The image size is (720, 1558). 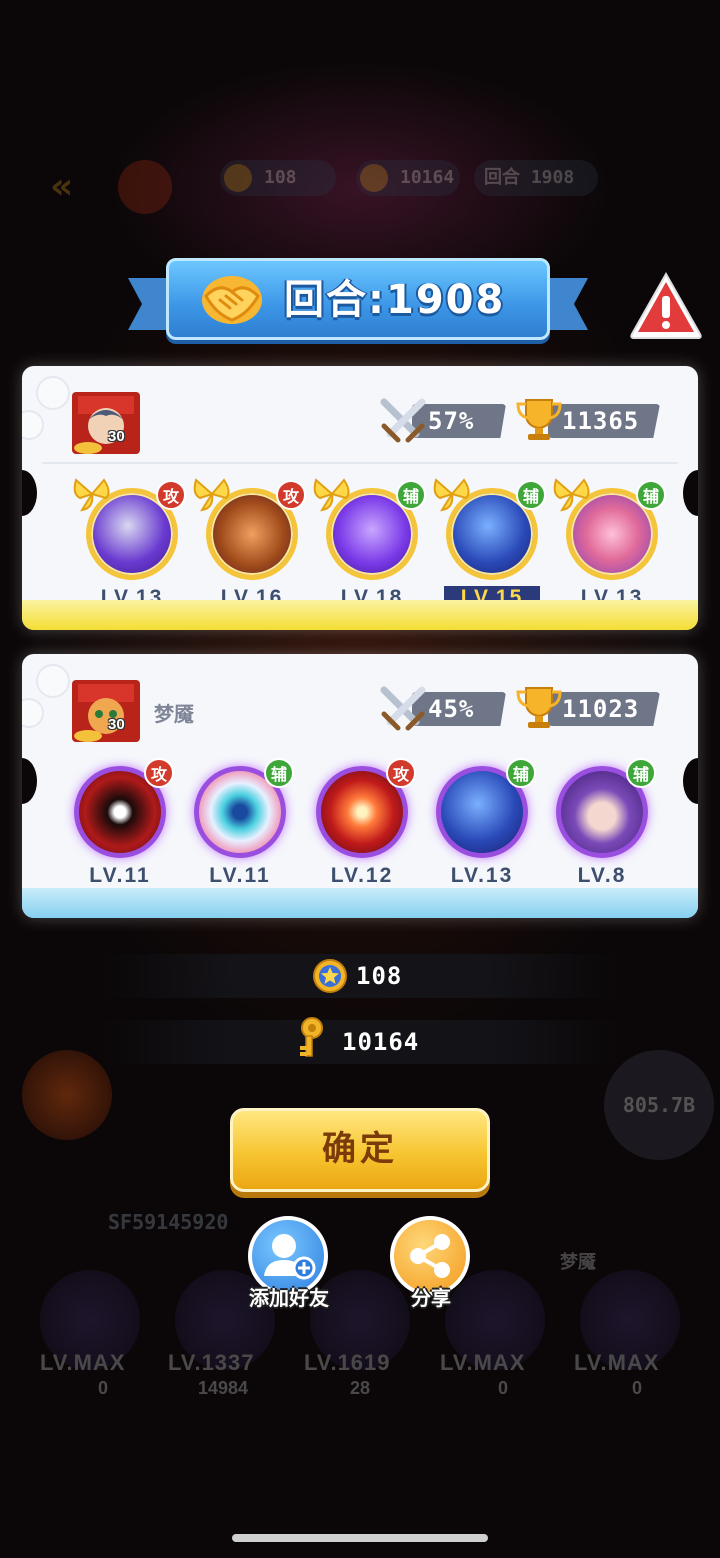 What do you see at coordinates (381, 1042) in the screenshot?
I see `key-reward-value: 10164` at bounding box center [381, 1042].